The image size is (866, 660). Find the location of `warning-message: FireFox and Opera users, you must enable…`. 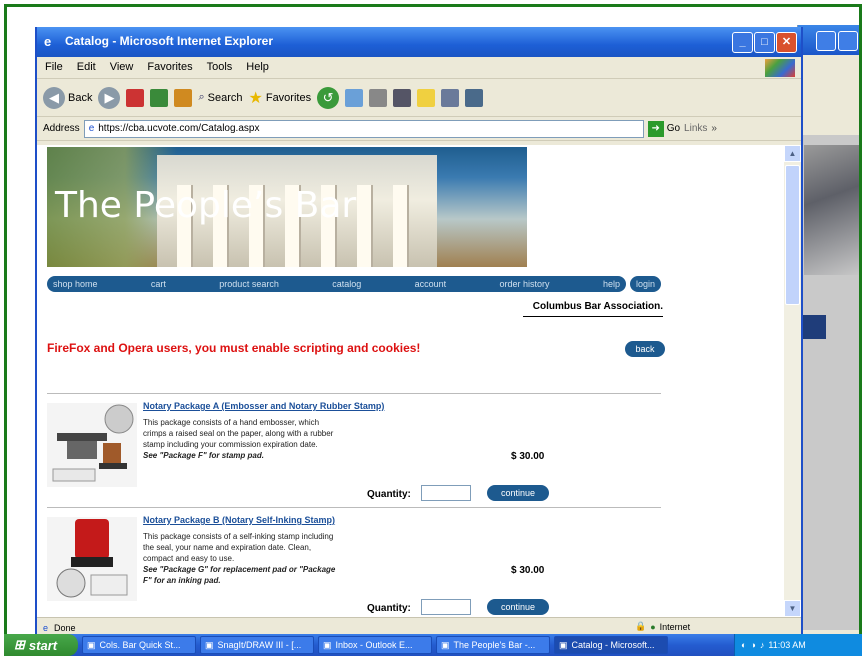

warning-message: FireFox and Opera users, you must enable… is located at coordinates (234, 348).